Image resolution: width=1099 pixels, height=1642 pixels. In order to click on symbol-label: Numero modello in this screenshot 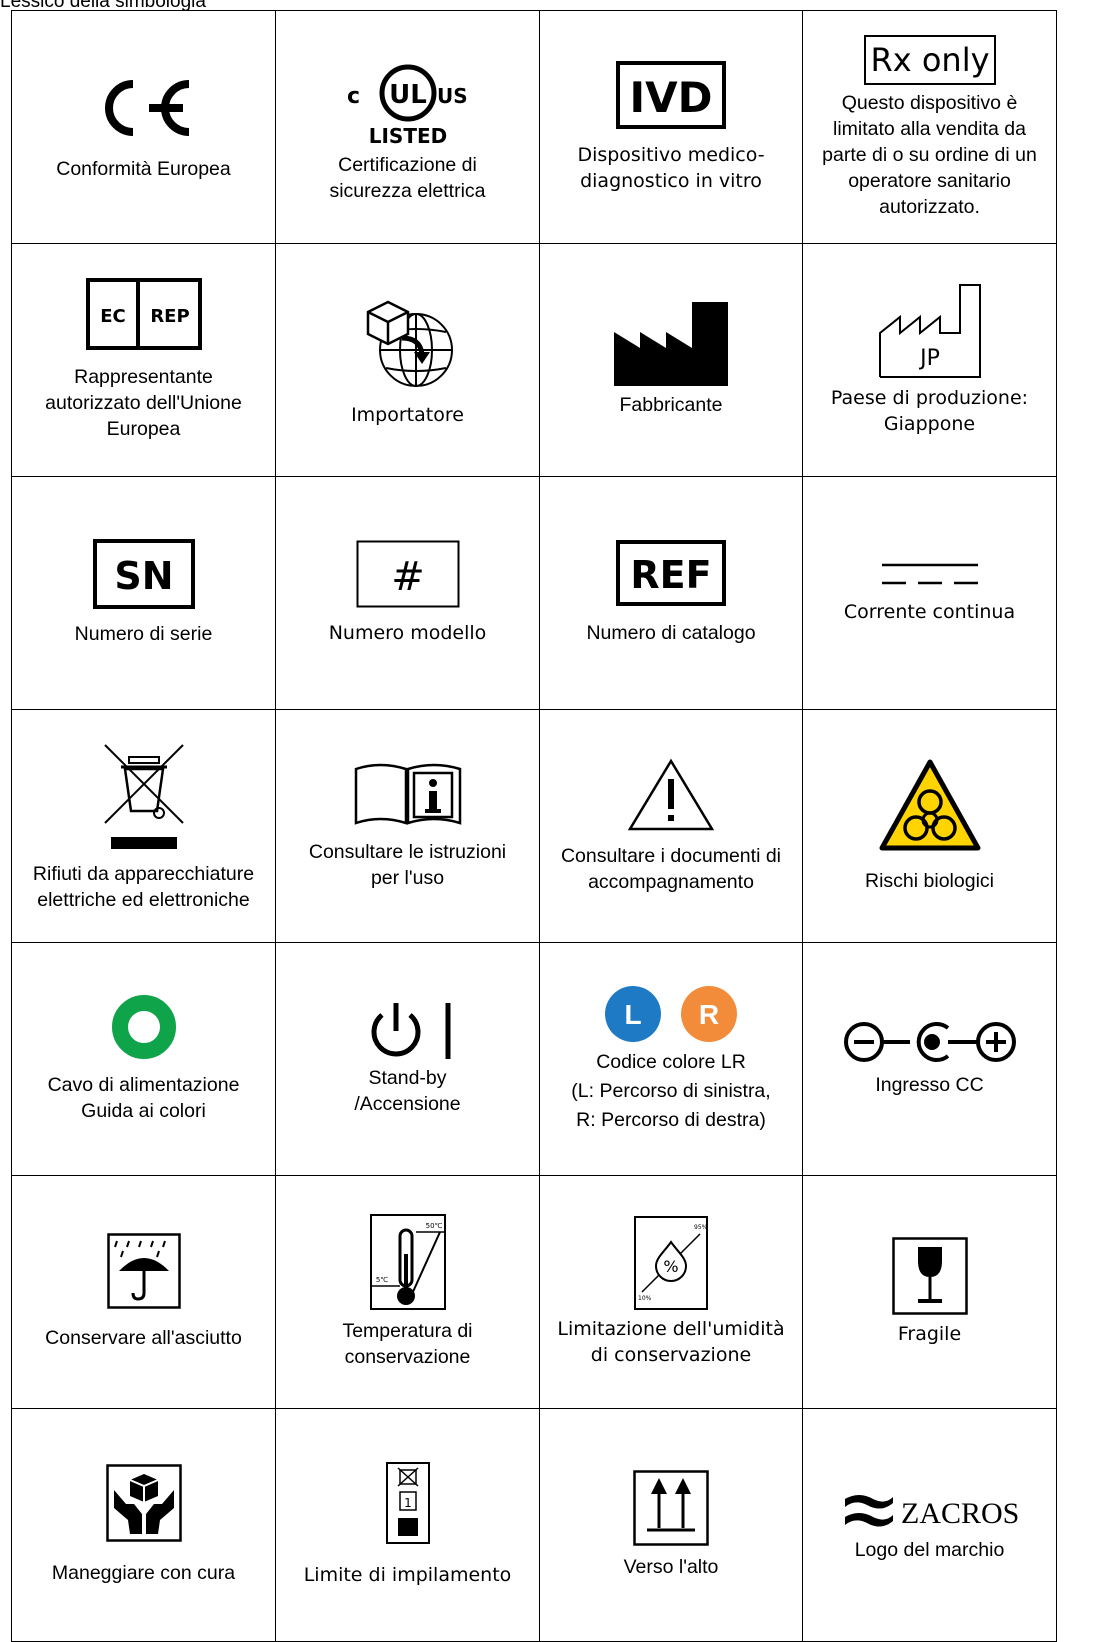, I will do `click(408, 633)`.